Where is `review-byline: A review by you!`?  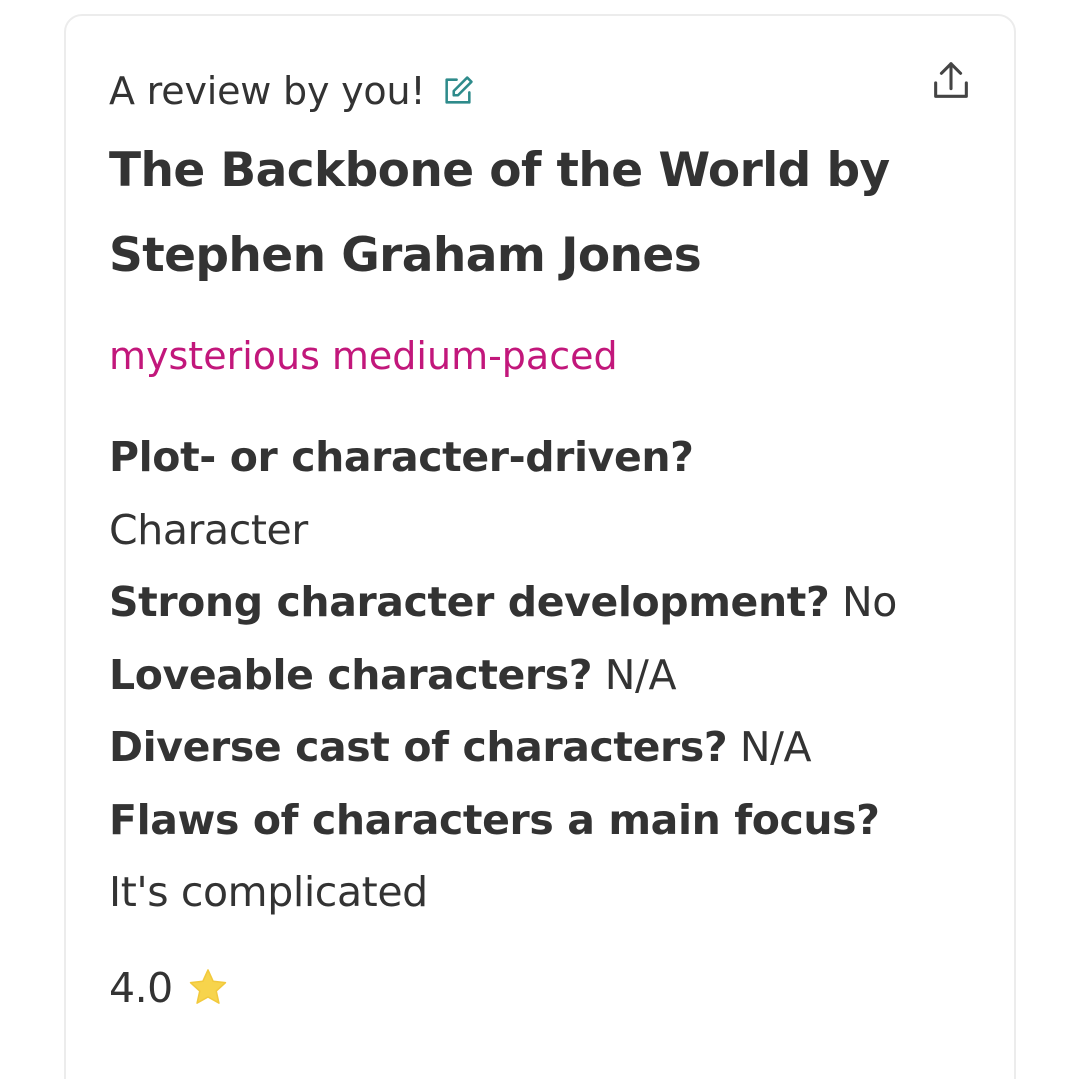 review-byline: A review by you! is located at coordinates (267, 91).